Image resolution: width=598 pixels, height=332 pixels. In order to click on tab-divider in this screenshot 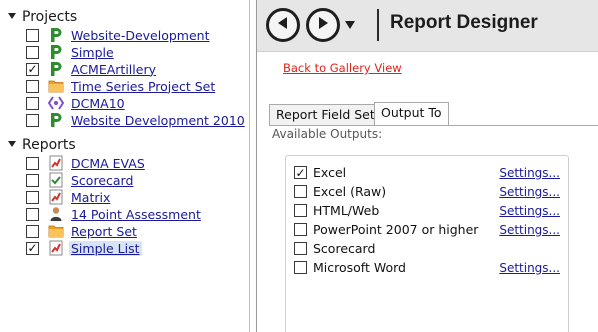, I will do `click(433, 125)`.